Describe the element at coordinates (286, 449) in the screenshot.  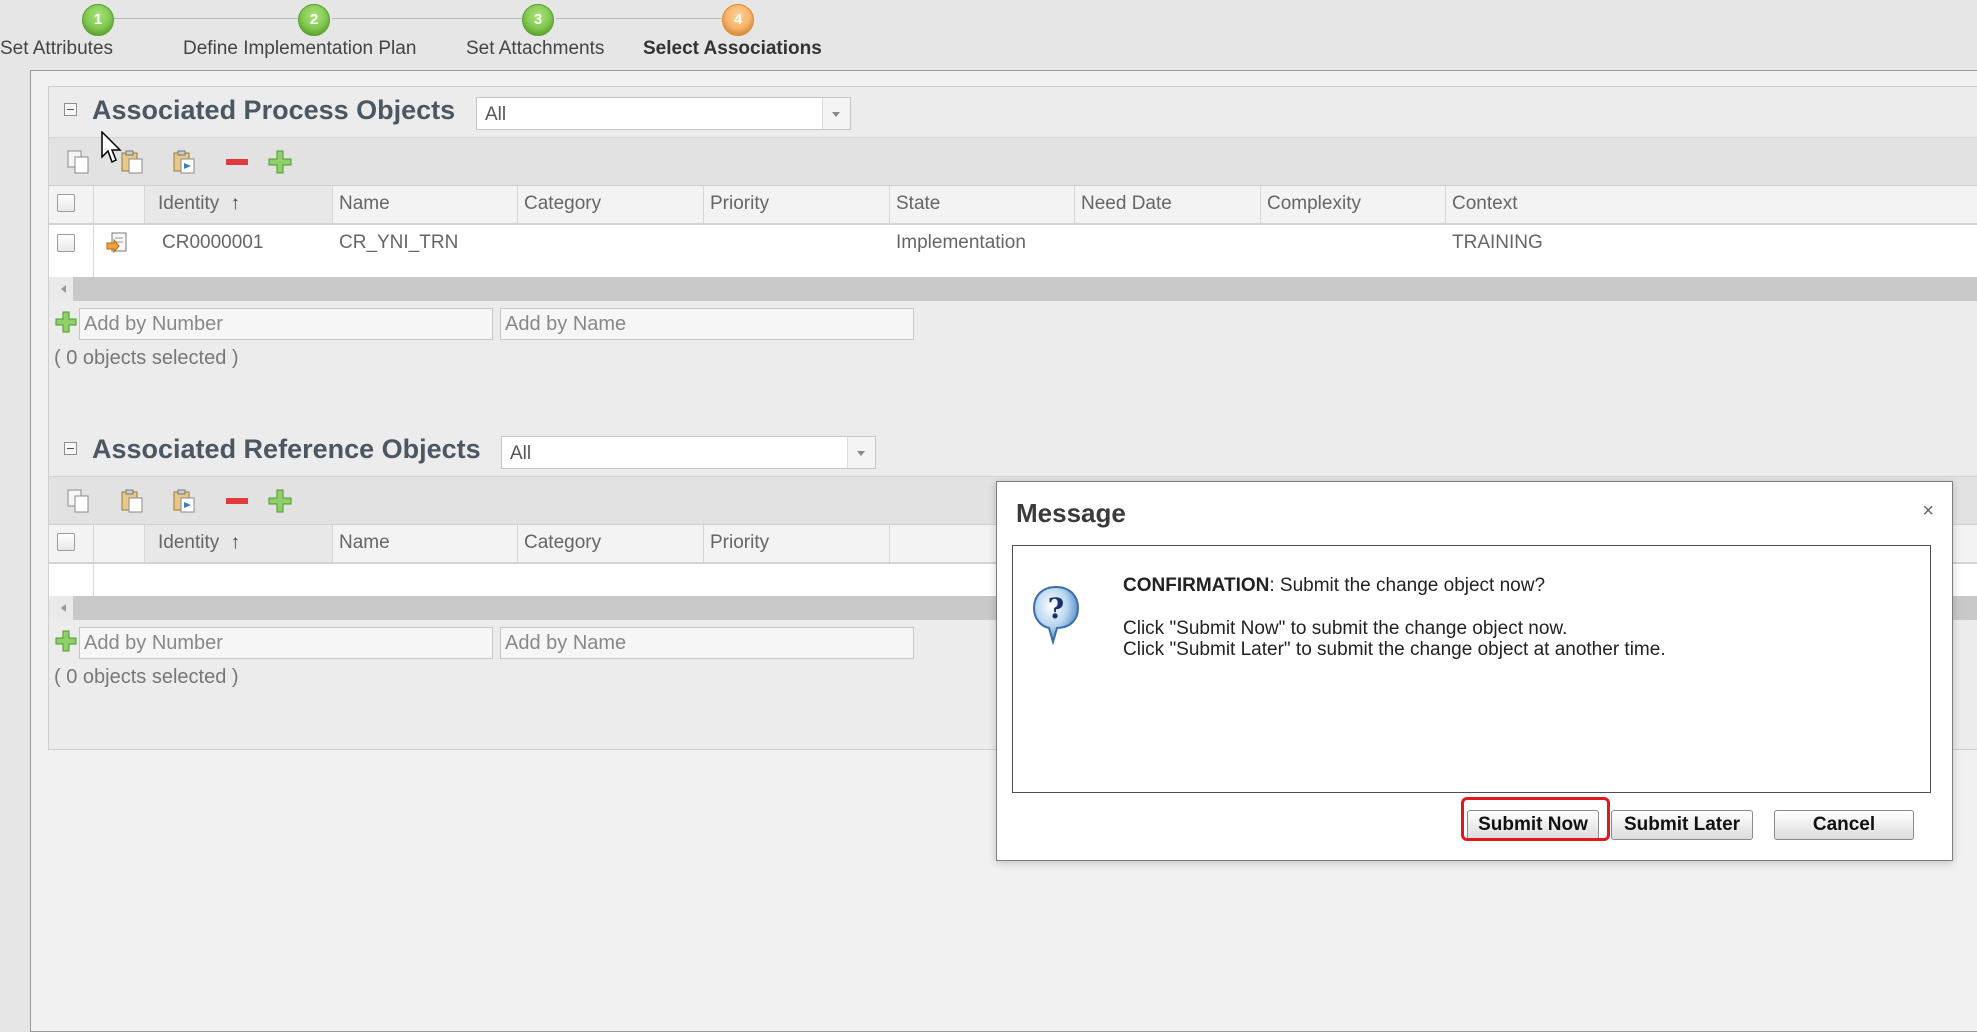
I see `section-title: Associated Reference Objects` at that location.